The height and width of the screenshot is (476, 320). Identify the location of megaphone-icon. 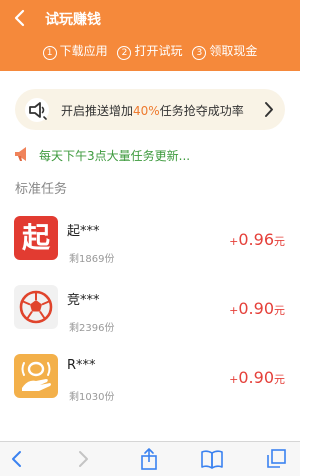
(20, 154).